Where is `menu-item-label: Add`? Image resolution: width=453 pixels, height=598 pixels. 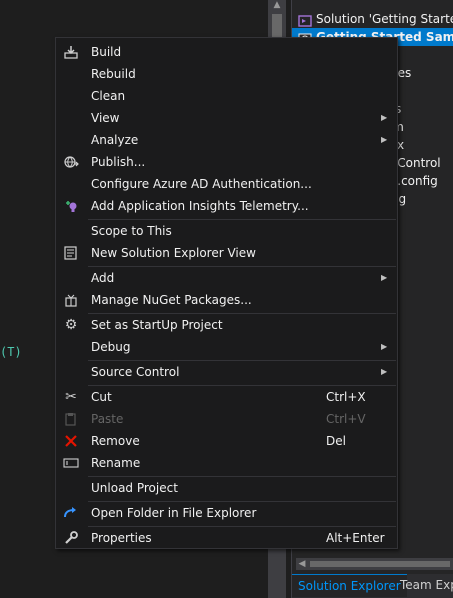 menu-item-label: Add is located at coordinates (103, 278).